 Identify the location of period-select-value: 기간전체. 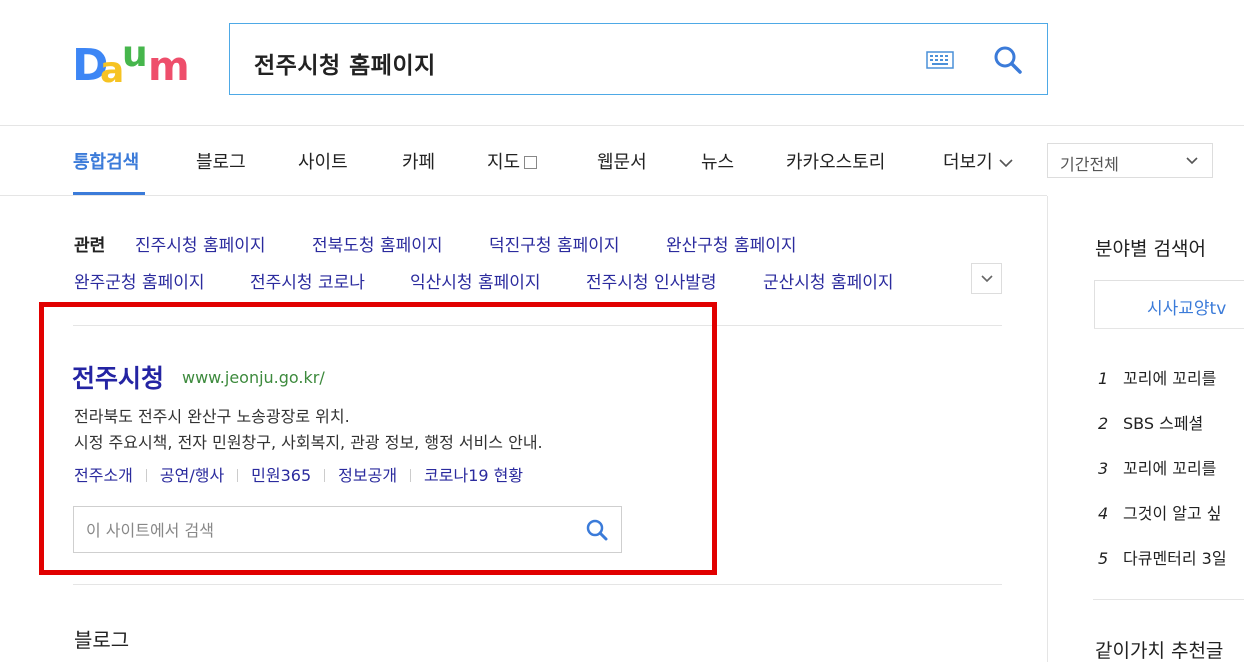
(1089, 164).